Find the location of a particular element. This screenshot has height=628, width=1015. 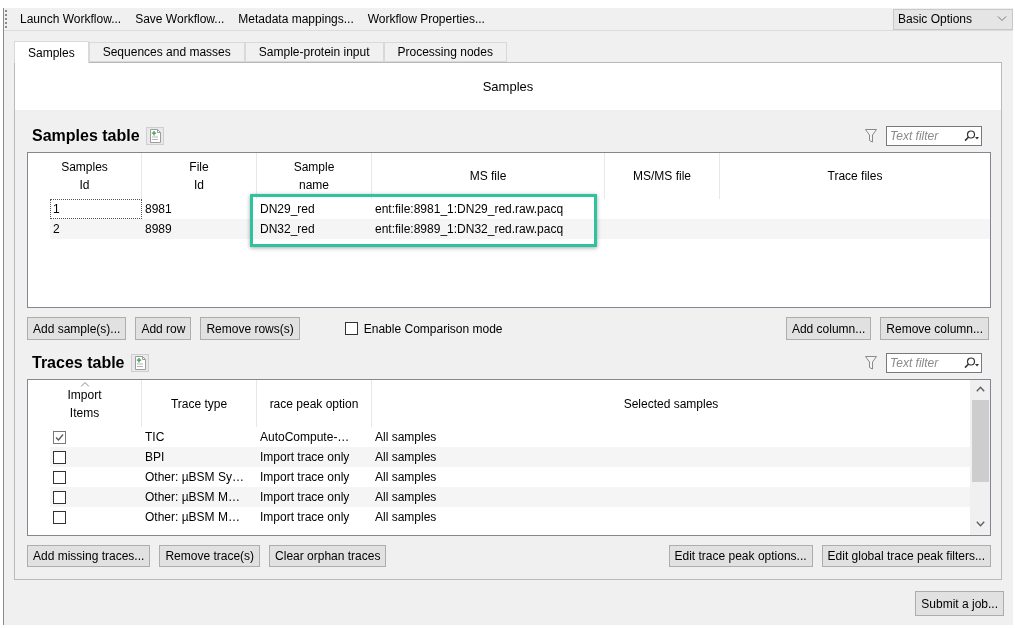

table-cell-text: DN29_red is located at coordinates (287, 209).